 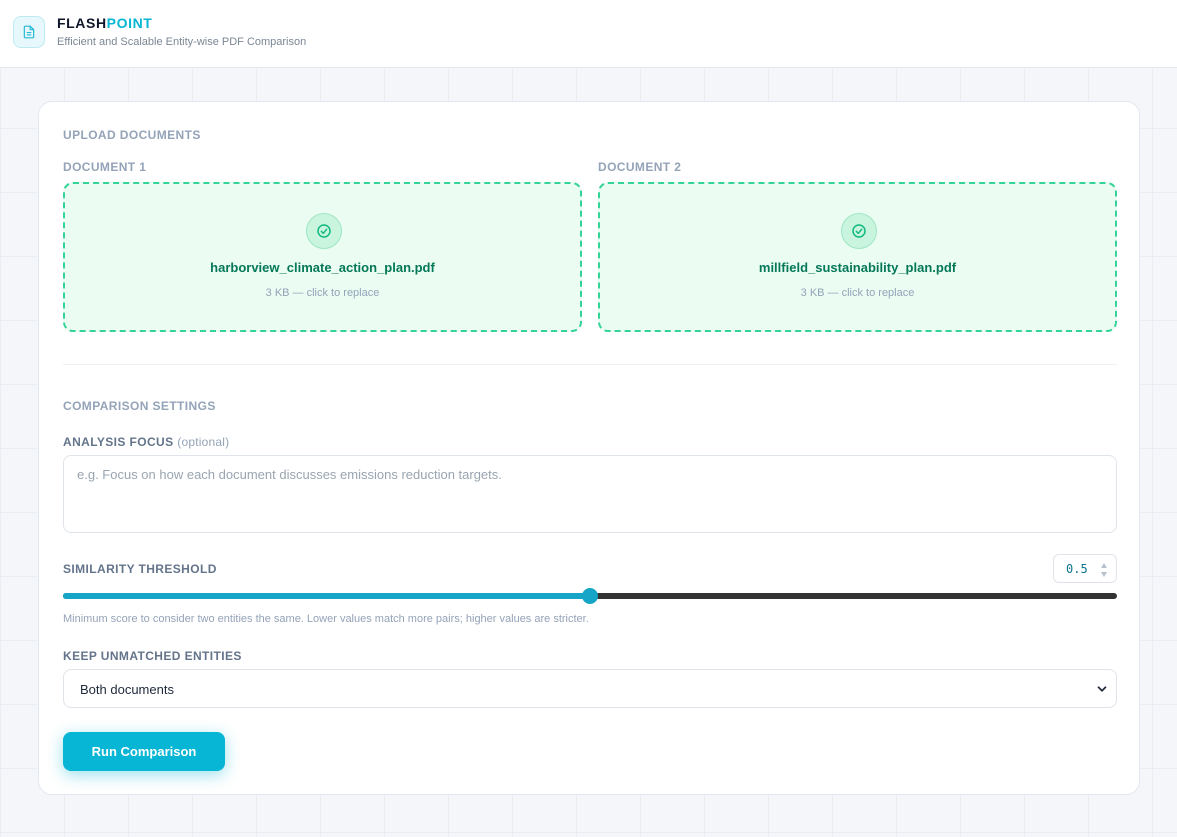 What do you see at coordinates (1104, 565) in the screenshot?
I see `spin-up-icon` at bounding box center [1104, 565].